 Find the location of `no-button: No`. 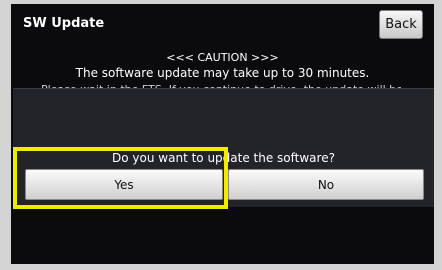

no-button: No is located at coordinates (326, 184).